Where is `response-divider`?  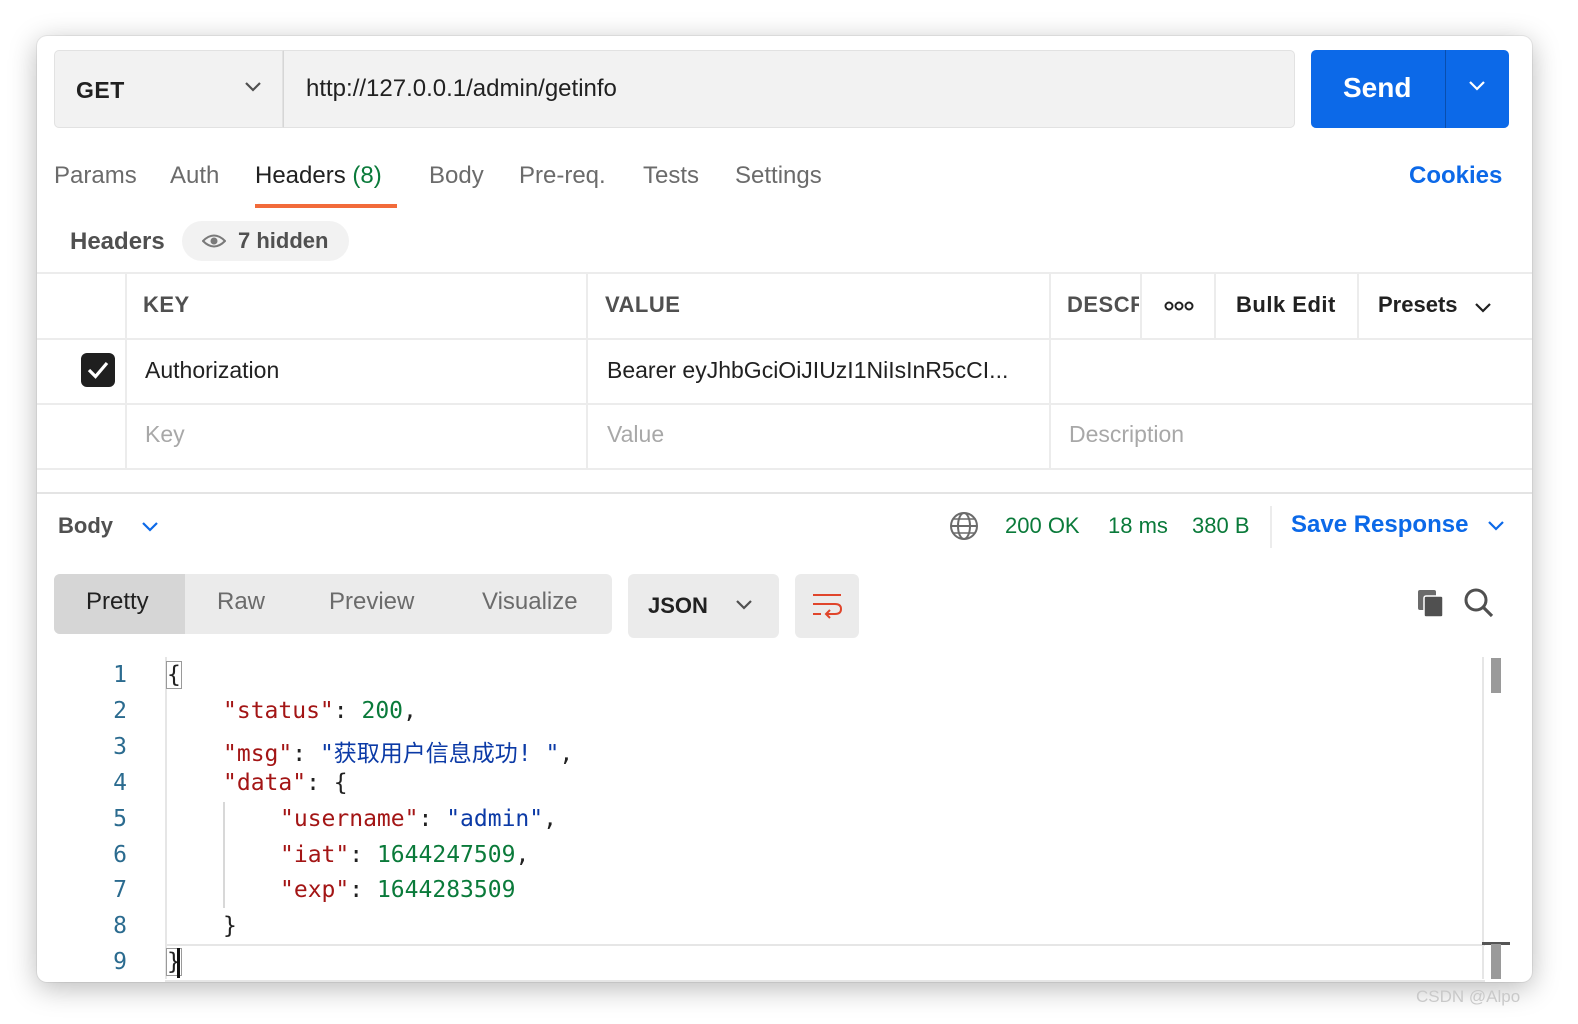
response-divider is located at coordinates (784, 493).